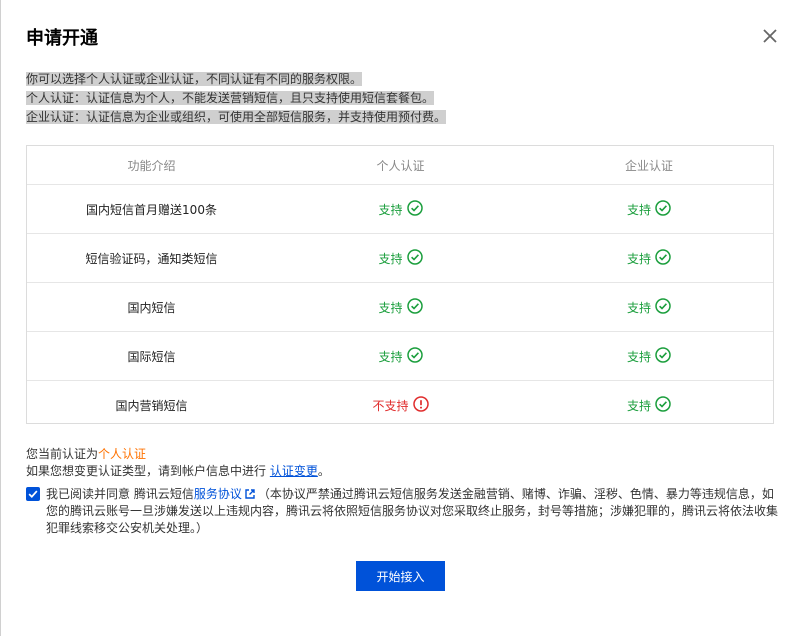 The height and width of the screenshot is (636, 801). What do you see at coordinates (151, 356) in the screenshot?
I see `feature-name: 国际短信` at bounding box center [151, 356].